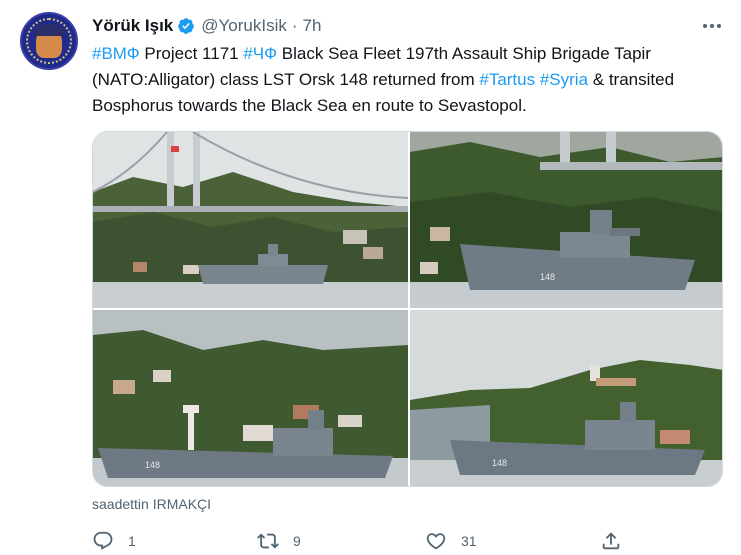 This screenshot has height=555, width=741. What do you see at coordinates (250, 398) in the screenshot?
I see `photo-3: 148` at bounding box center [250, 398].